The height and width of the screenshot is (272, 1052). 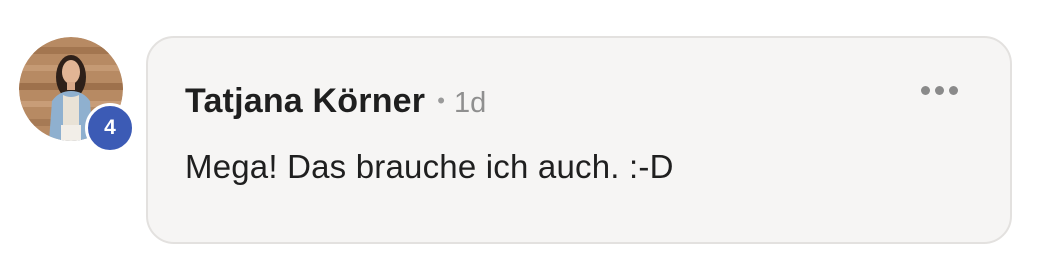 What do you see at coordinates (305, 101) in the screenshot?
I see `author-name: Tatjana Körner` at bounding box center [305, 101].